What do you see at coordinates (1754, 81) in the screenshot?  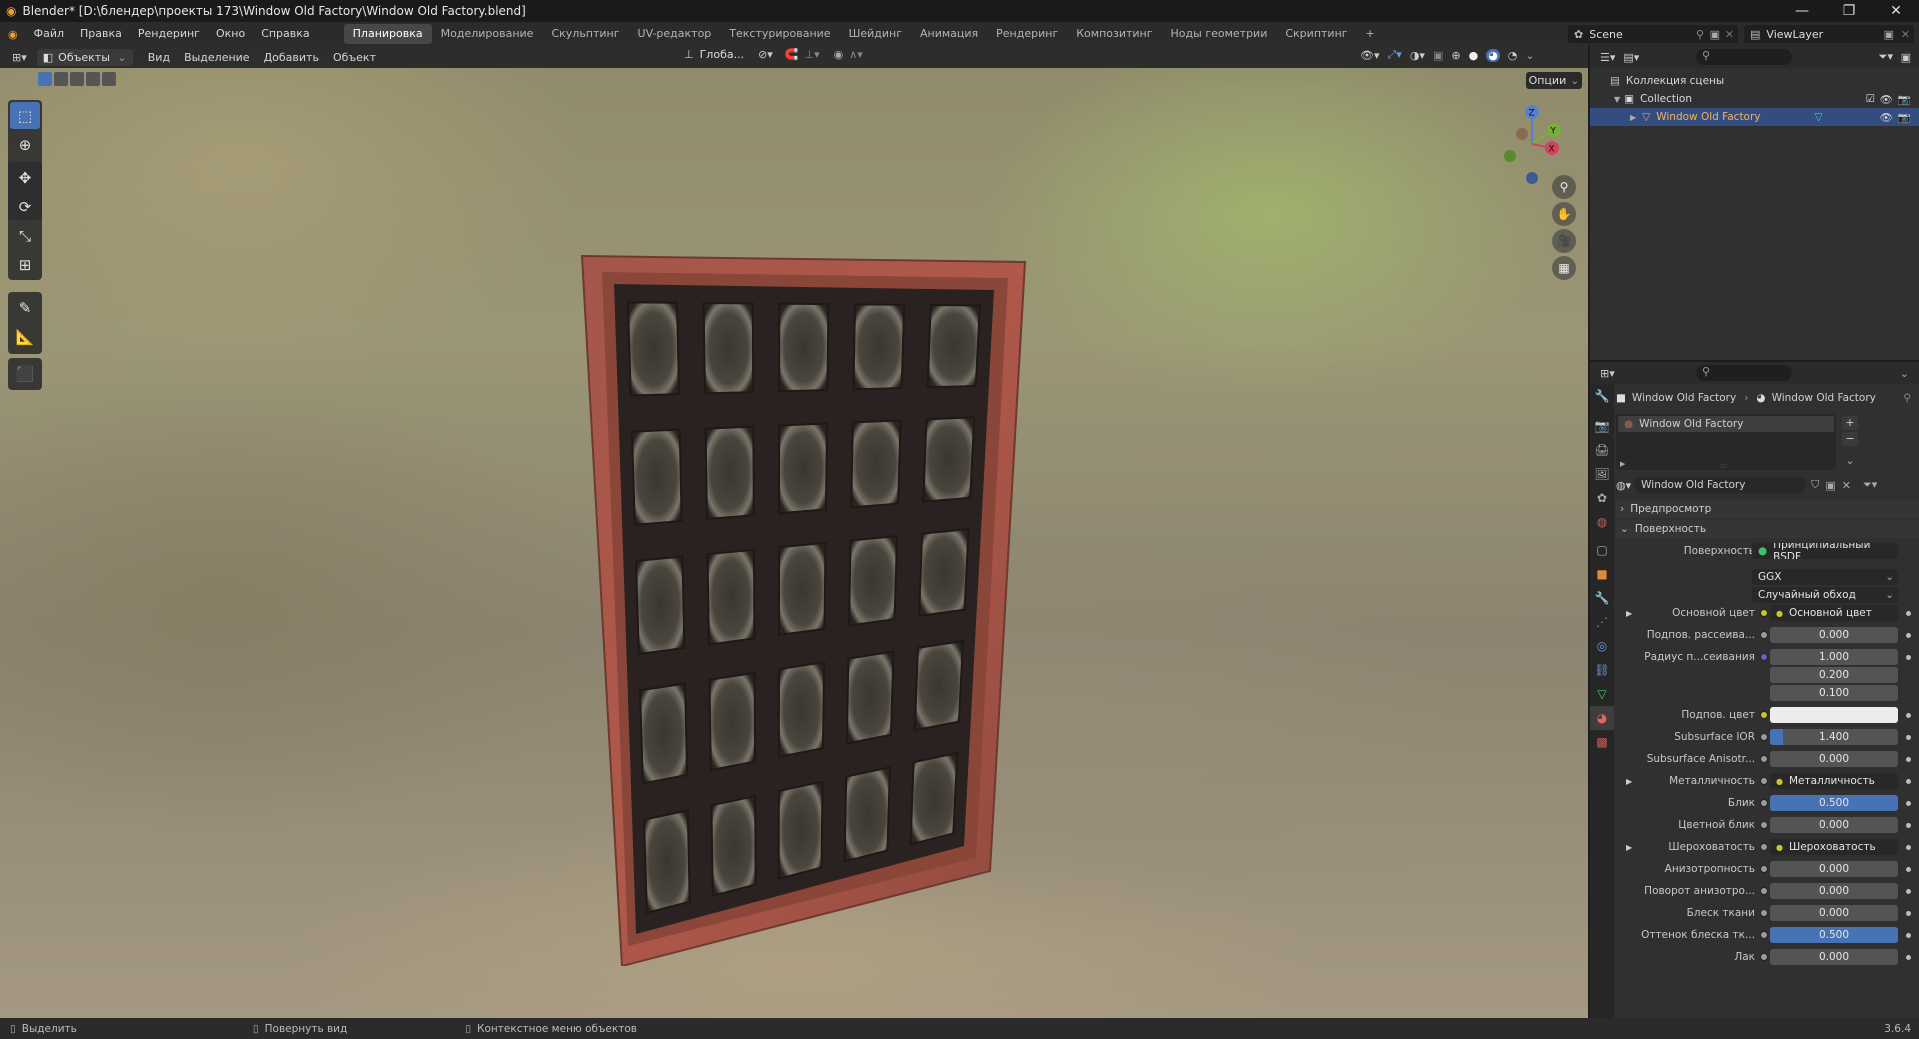 I see `outliner-scene-collection: ▤ Коллекция сцены` at bounding box center [1754, 81].